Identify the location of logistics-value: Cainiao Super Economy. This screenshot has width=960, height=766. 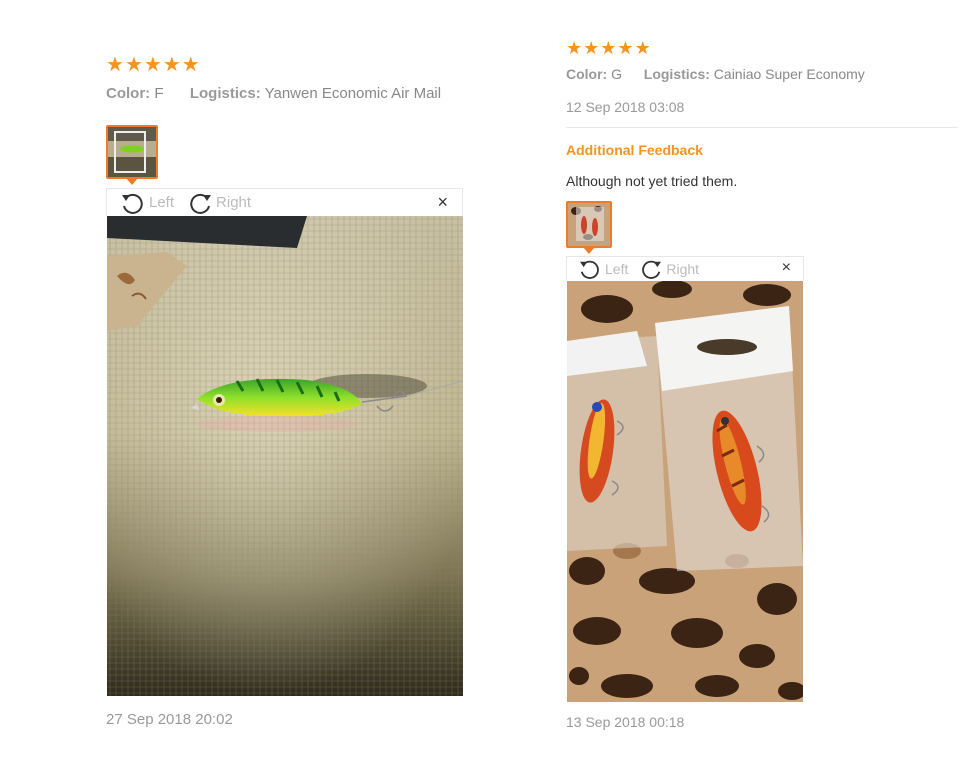
(789, 74).